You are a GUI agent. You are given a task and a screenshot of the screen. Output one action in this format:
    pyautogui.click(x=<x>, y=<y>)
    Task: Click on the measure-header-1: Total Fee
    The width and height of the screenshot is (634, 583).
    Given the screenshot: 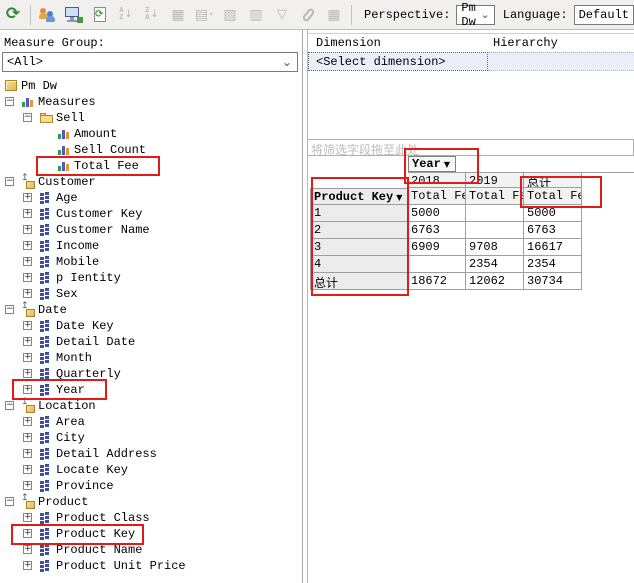 What is the action you would take?
    pyautogui.click(x=495, y=196)
    